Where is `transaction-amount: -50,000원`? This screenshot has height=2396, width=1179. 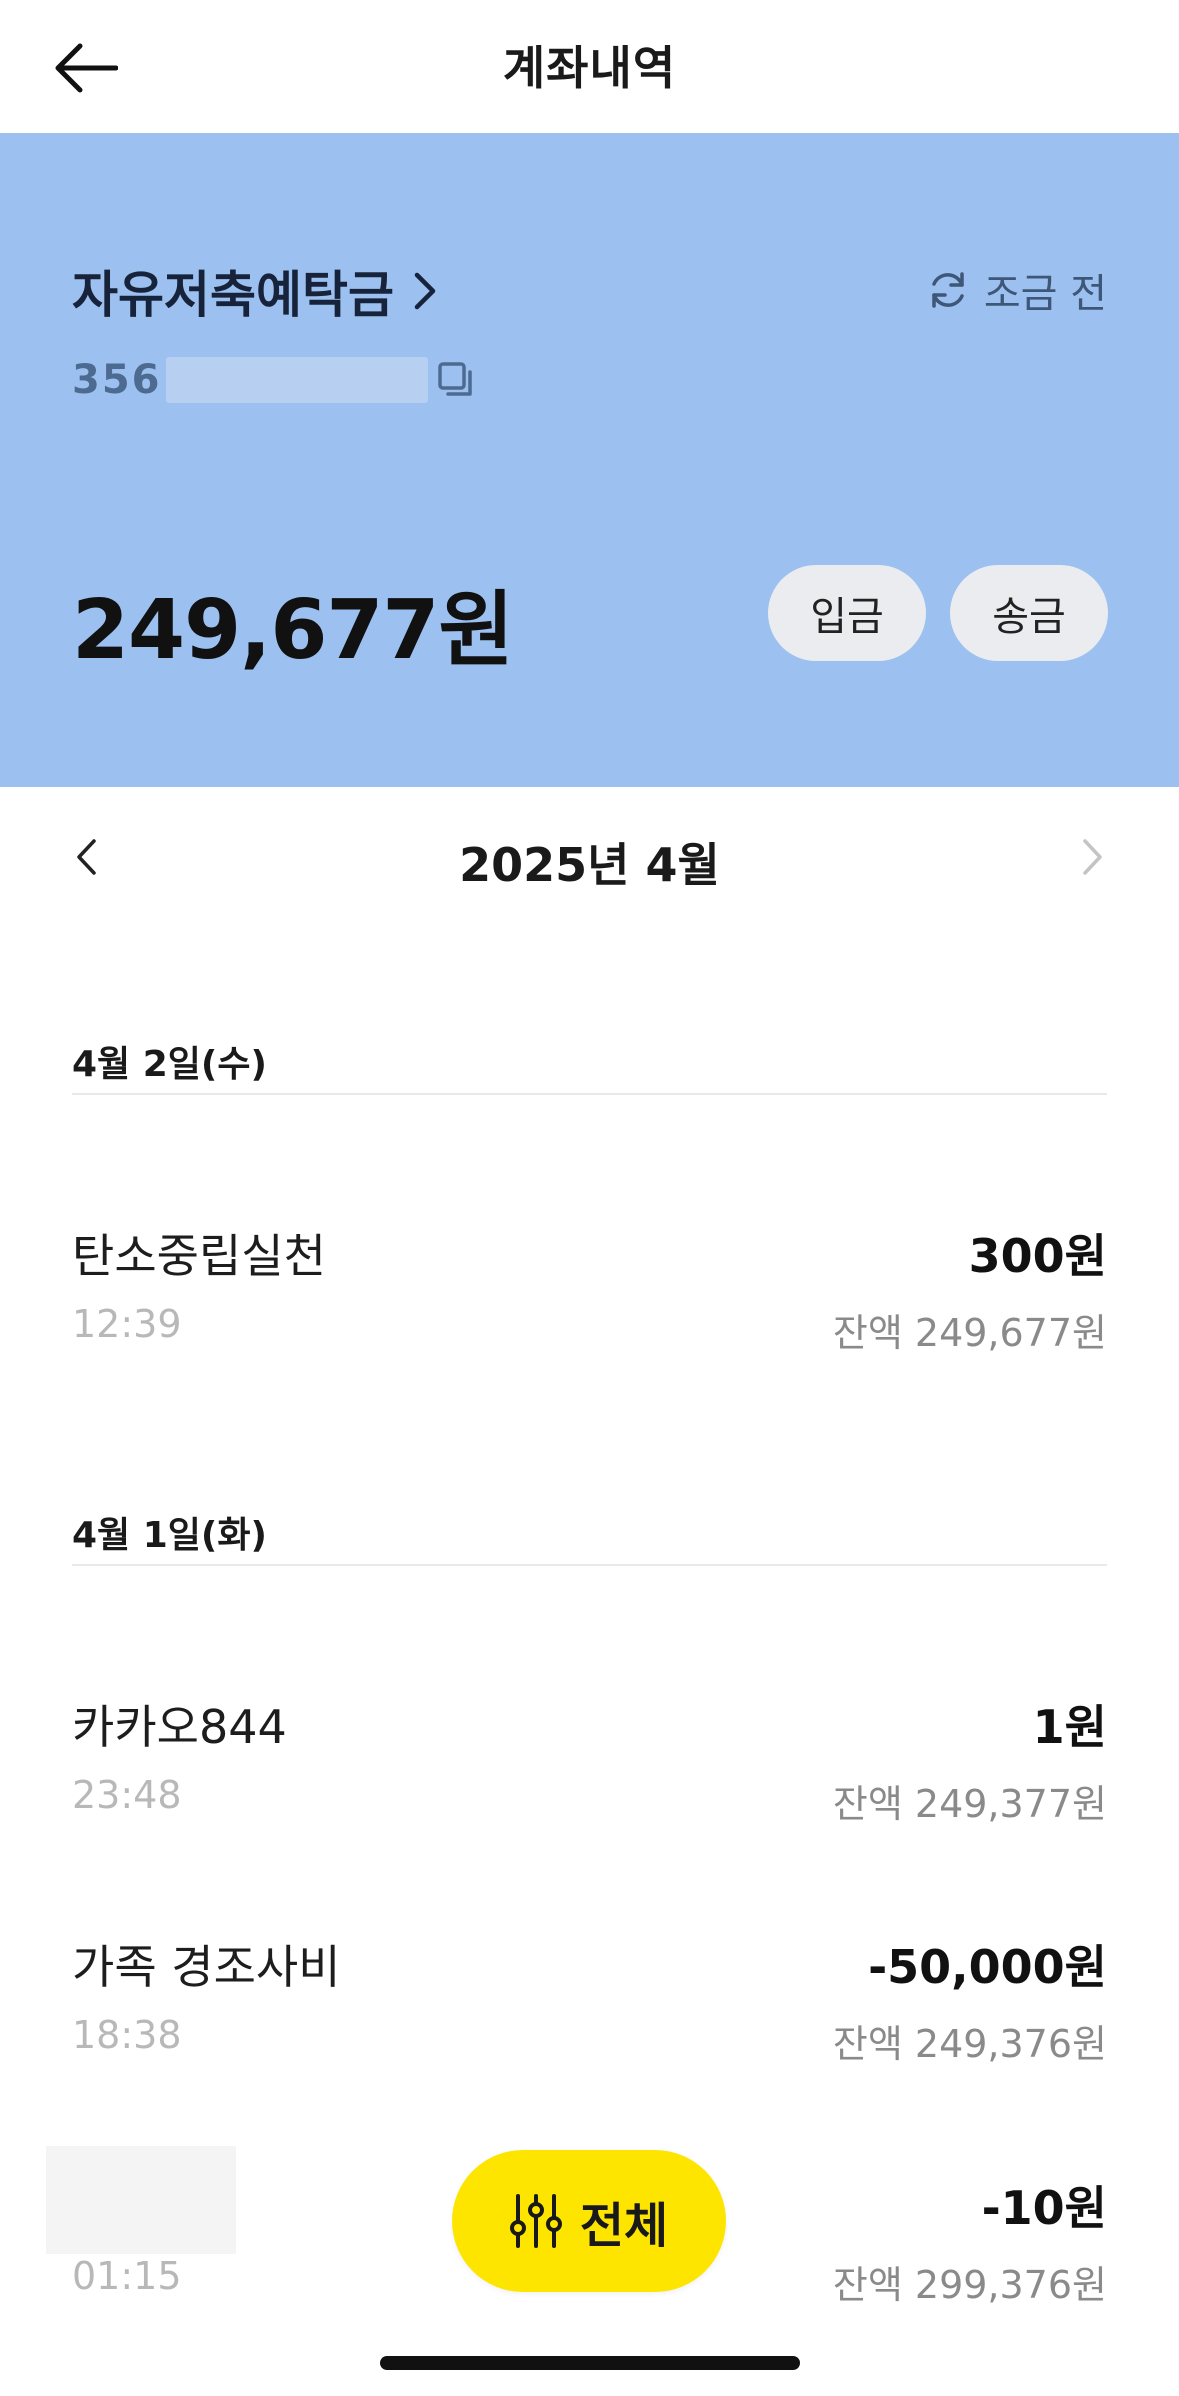 transaction-amount: -50,000원 is located at coordinates (987, 1967).